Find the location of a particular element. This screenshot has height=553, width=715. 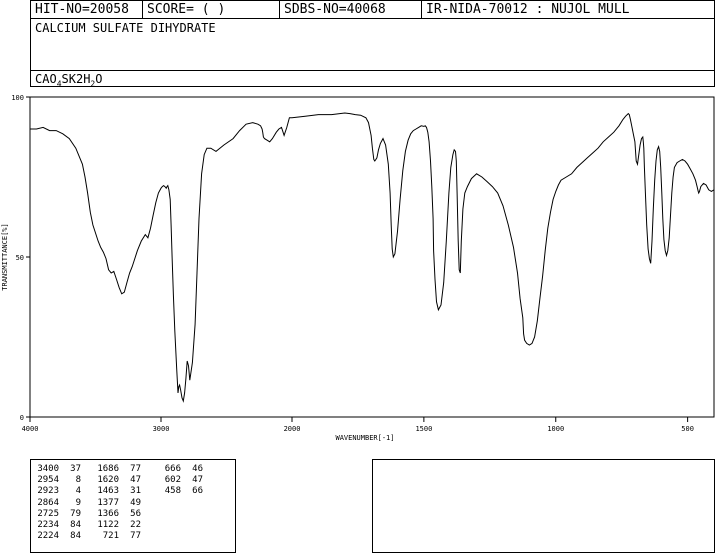

peak-row: 666 46 is located at coordinates (179, 469).